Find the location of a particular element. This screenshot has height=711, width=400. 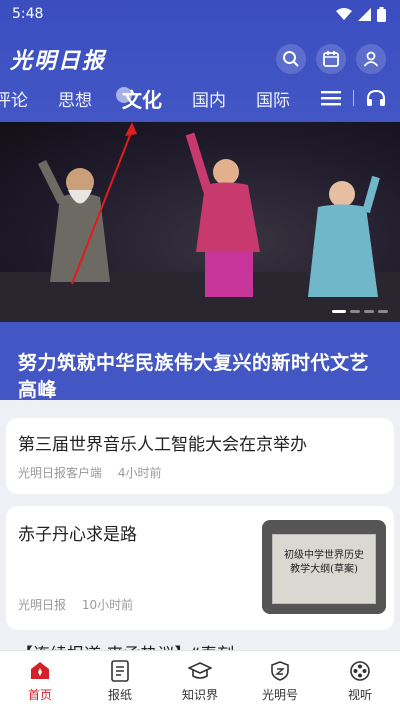

news-meta: 光明日报客户端 4小时前 is located at coordinates (95, 472).